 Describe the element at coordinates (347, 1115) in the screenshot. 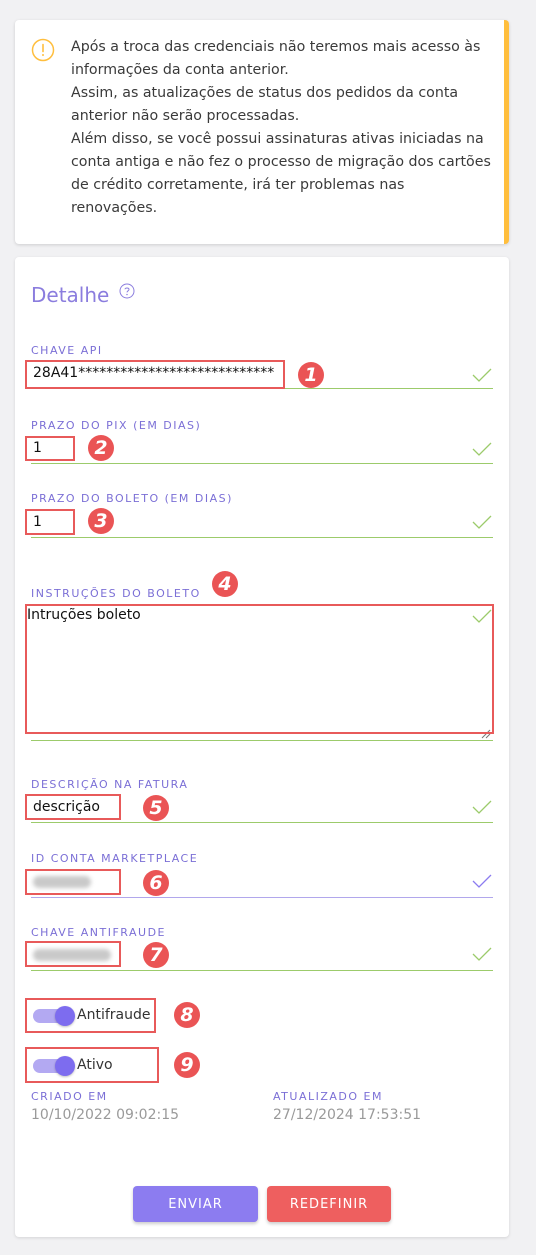

I see `updated-at-value: 27/12/2024 17:53:51` at that location.